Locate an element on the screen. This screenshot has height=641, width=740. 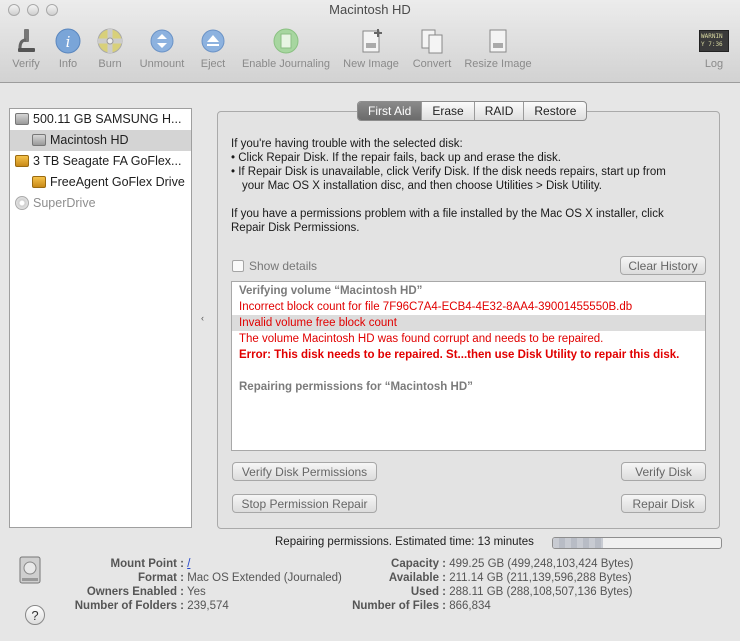
hard-disk-icon is located at coordinates (30, 570).